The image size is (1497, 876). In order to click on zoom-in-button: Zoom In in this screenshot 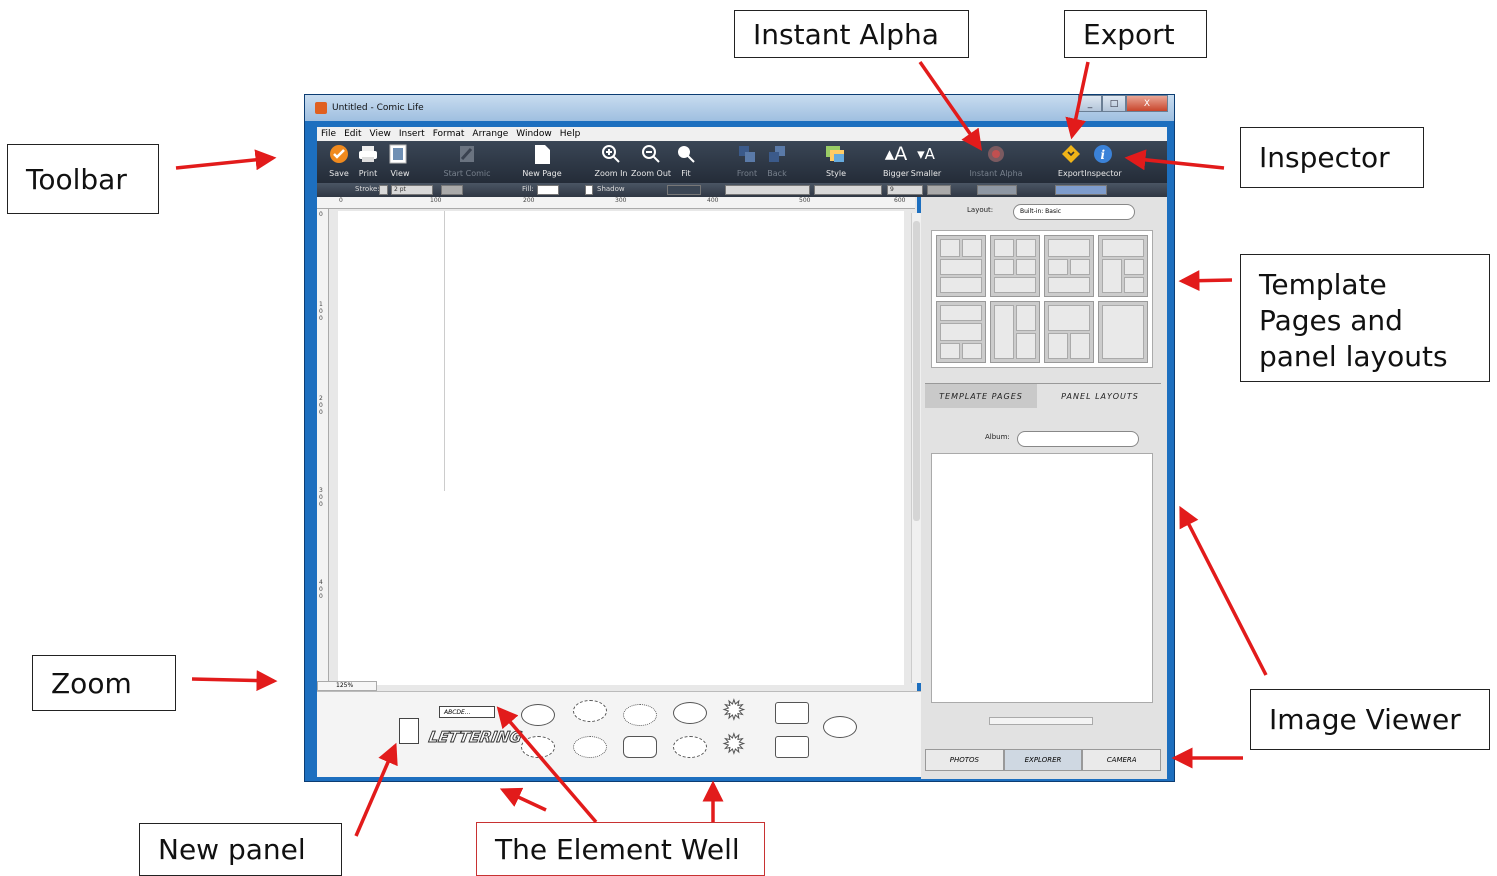, I will do `click(611, 160)`.